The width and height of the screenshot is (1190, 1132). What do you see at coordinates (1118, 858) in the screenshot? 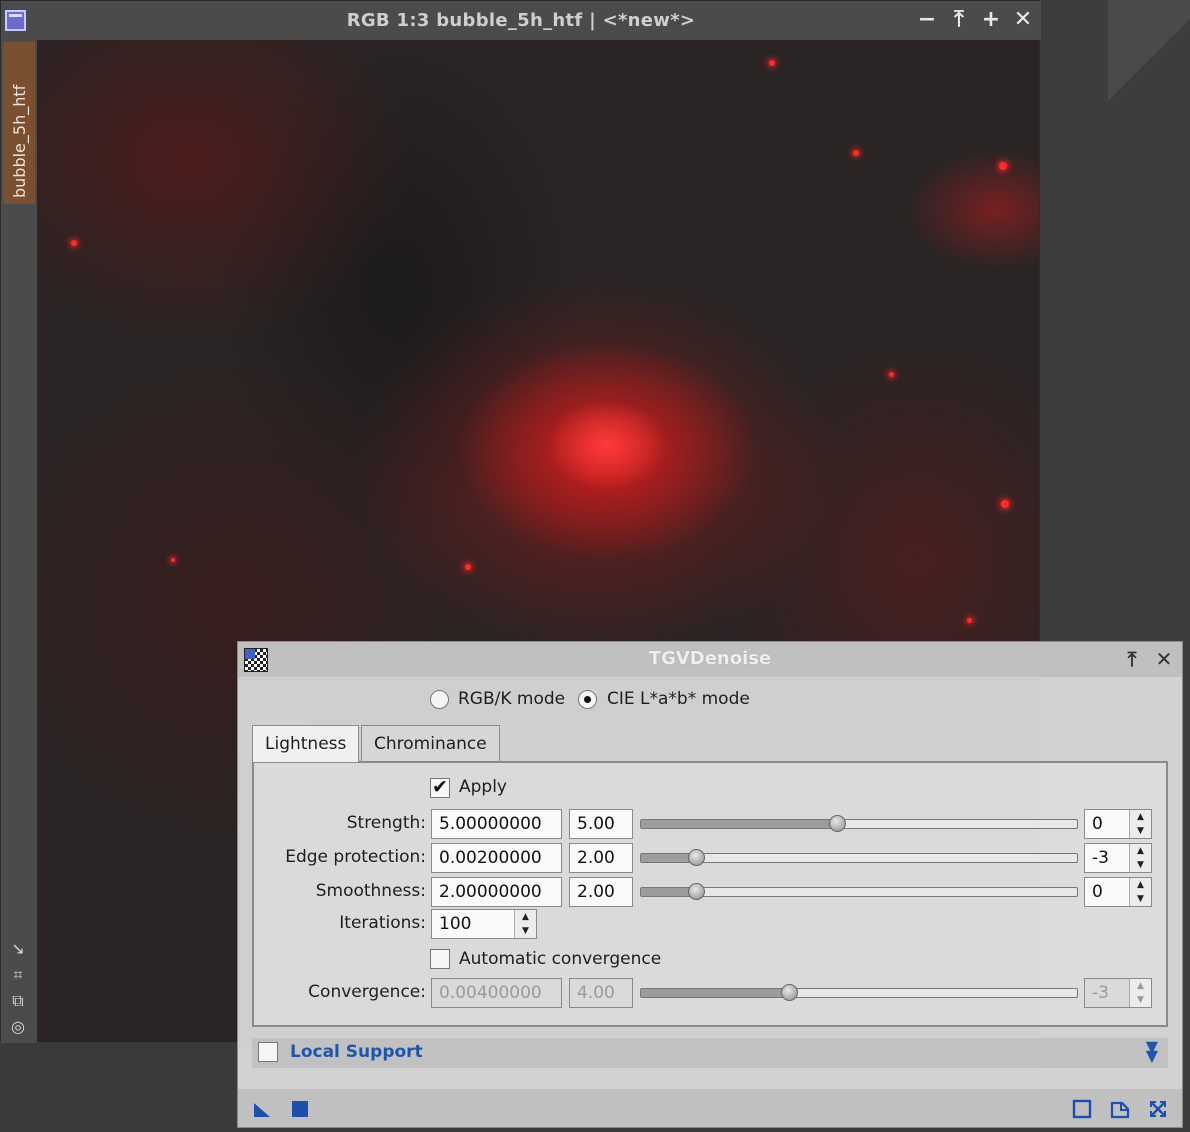
I see `edge-protection-exponent-spinner: -3 ▲ ▼` at bounding box center [1118, 858].